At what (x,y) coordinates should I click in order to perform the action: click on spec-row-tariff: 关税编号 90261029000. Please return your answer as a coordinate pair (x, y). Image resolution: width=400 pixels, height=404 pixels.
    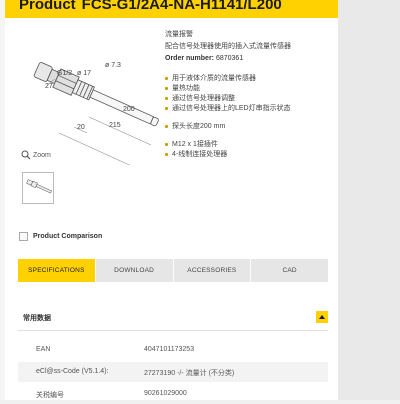
    Looking at the image, I should click on (173, 394).